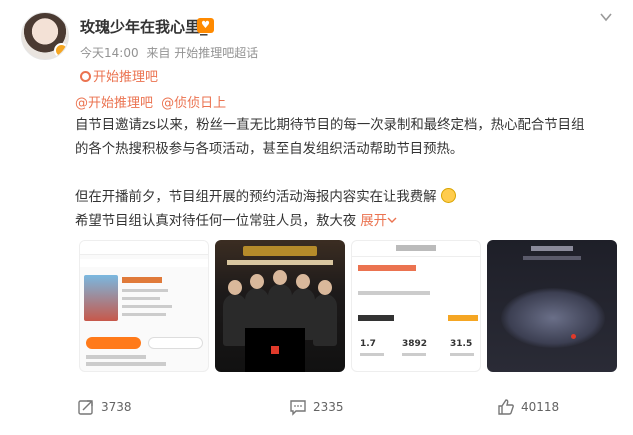 This screenshot has width=633, height=435. I want to click on like-count: 40118, so click(540, 407).